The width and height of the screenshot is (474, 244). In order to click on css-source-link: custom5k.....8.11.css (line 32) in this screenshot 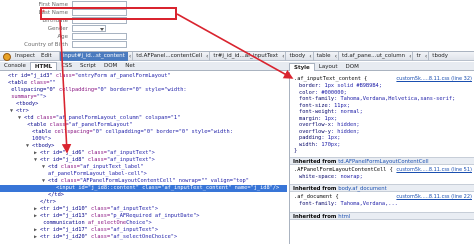, I will do `click(434, 79)`.